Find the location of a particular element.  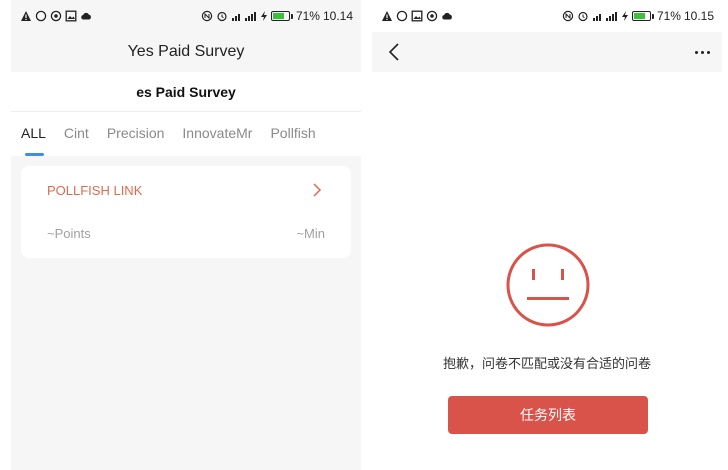

system-icons: 71% 10.14 is located at coordinates (277, 16).